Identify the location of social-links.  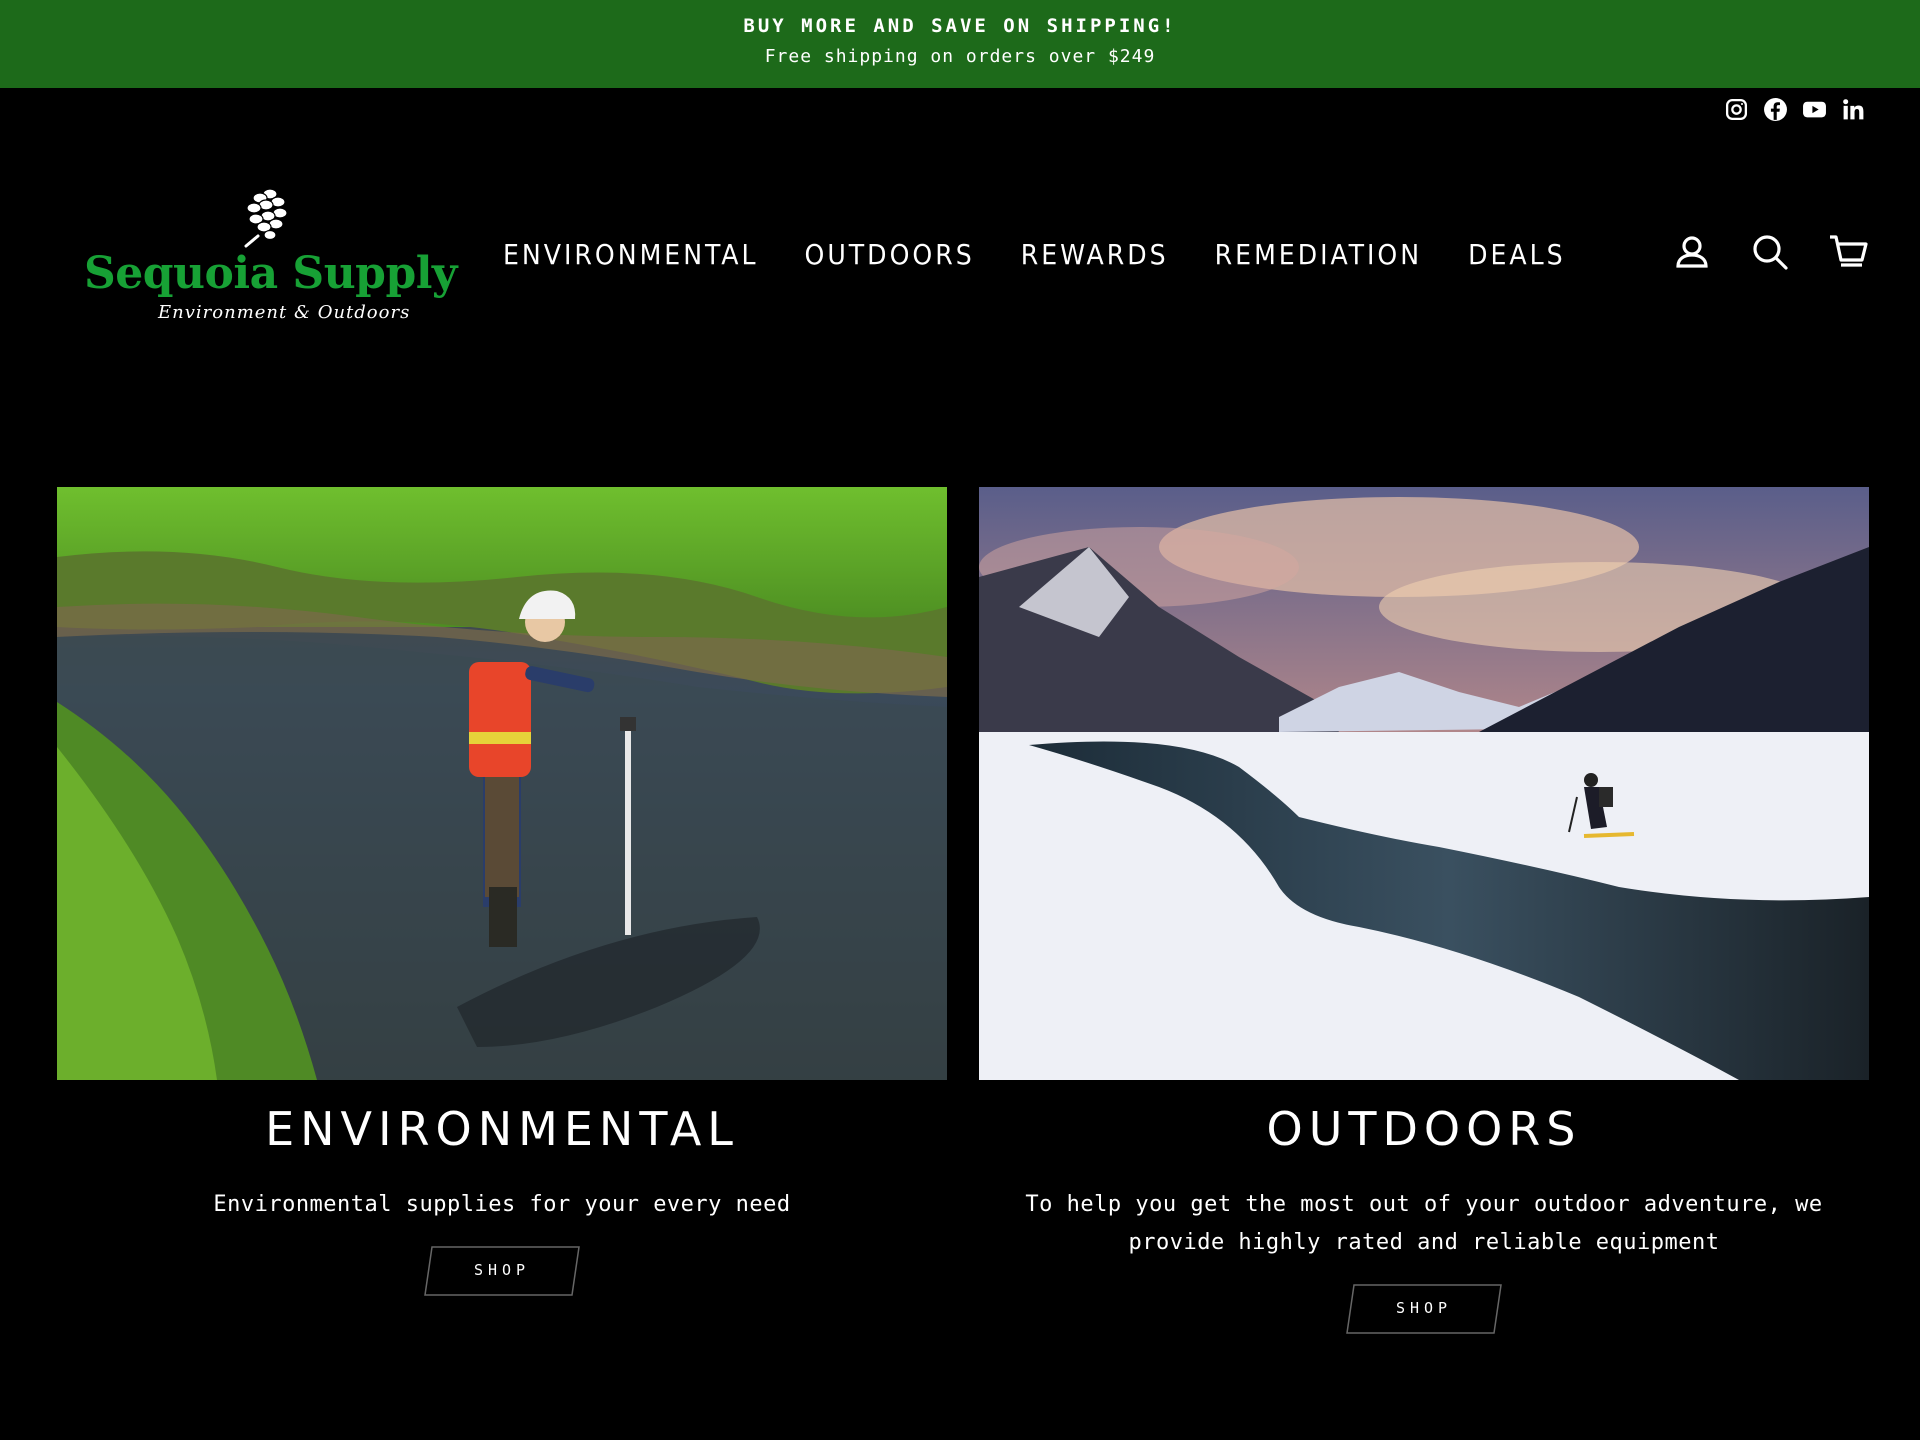
(1795, 109).